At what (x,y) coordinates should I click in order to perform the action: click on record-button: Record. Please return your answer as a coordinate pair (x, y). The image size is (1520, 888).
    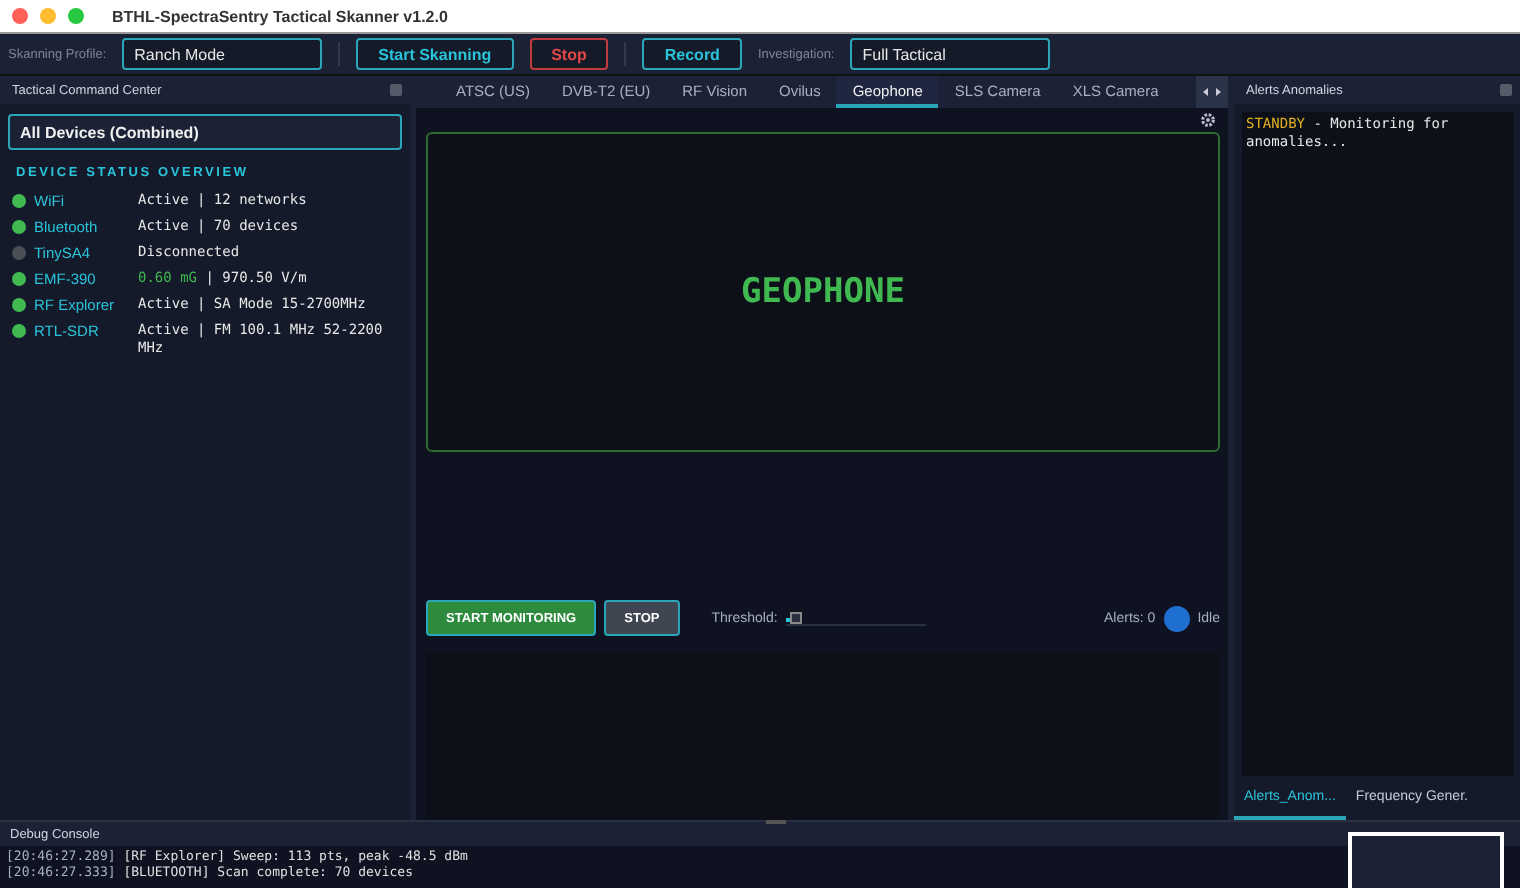
    Looking at the image, I should click on (692, 54).